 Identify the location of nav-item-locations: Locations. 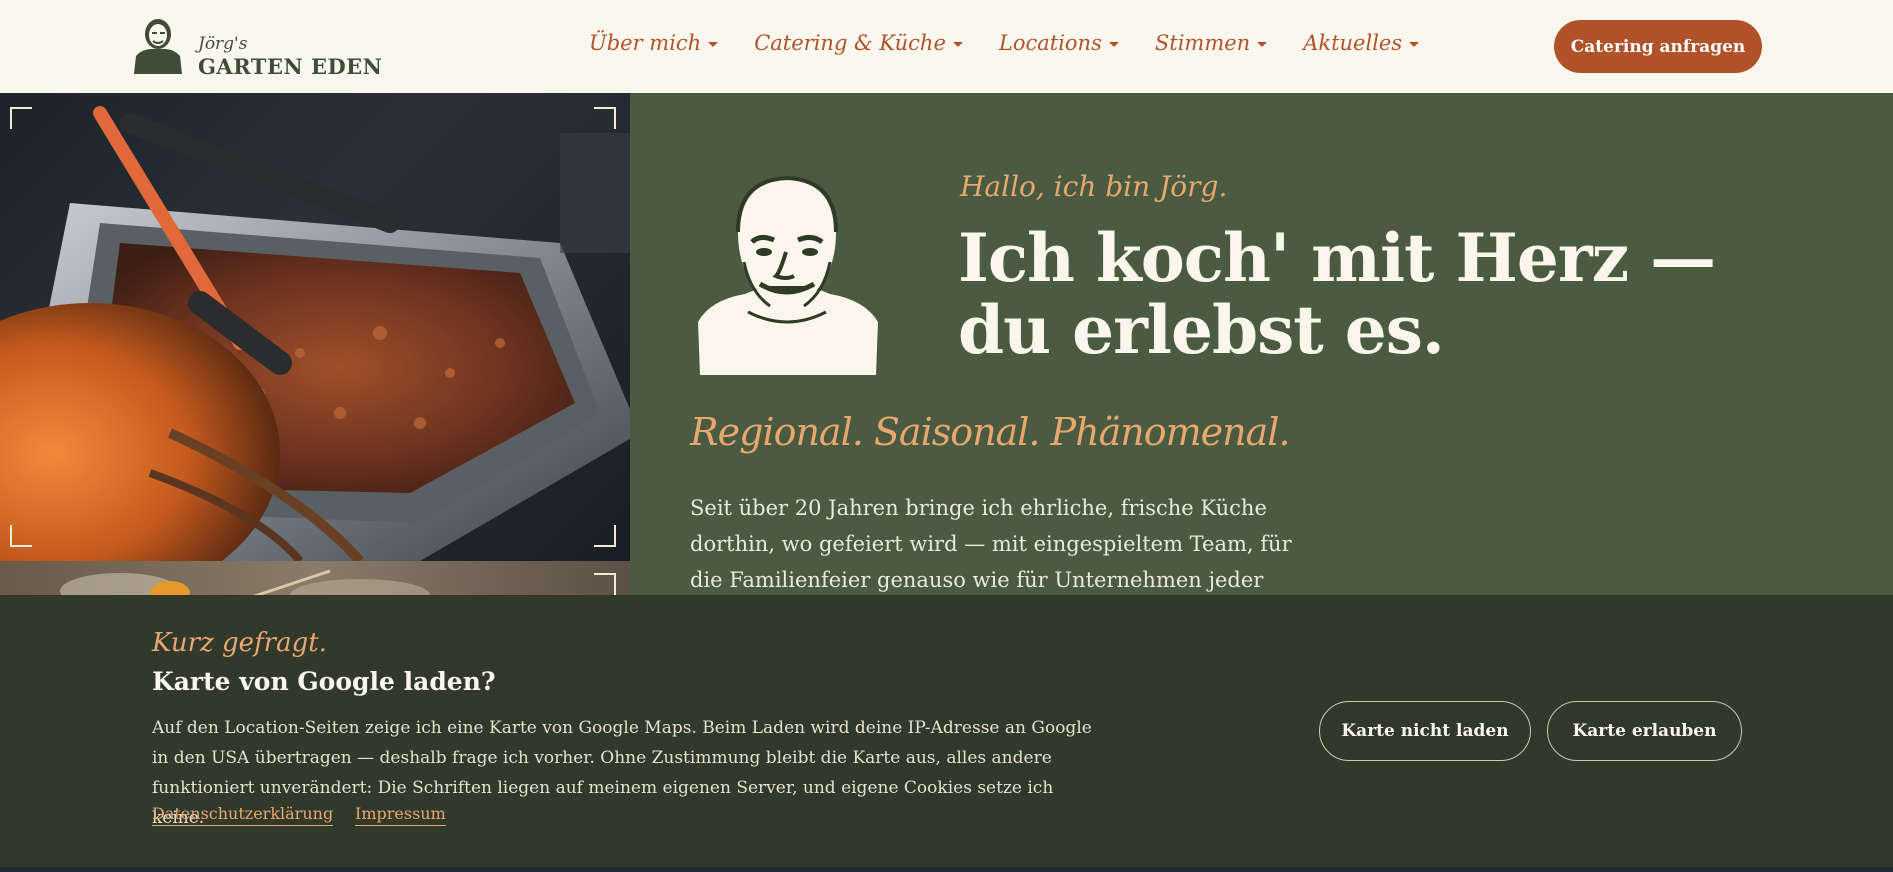
(1059, 43).